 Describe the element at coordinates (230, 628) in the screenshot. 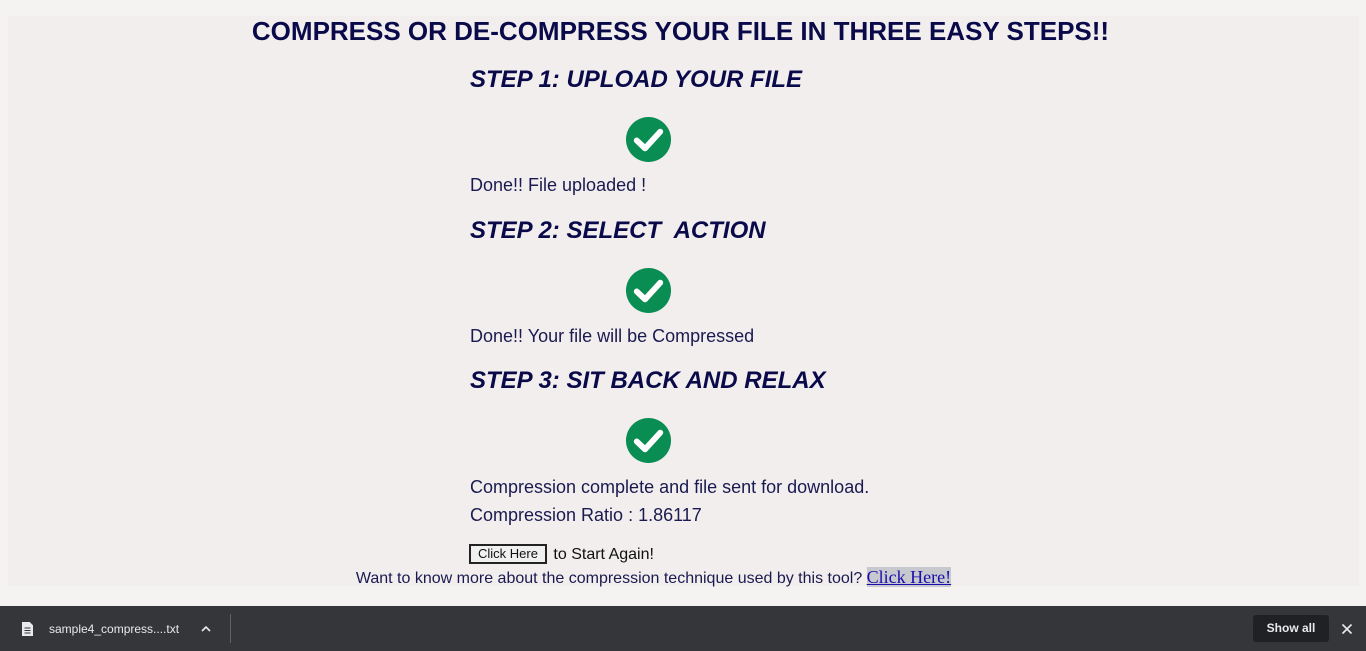

I see `download-divider` at that location.